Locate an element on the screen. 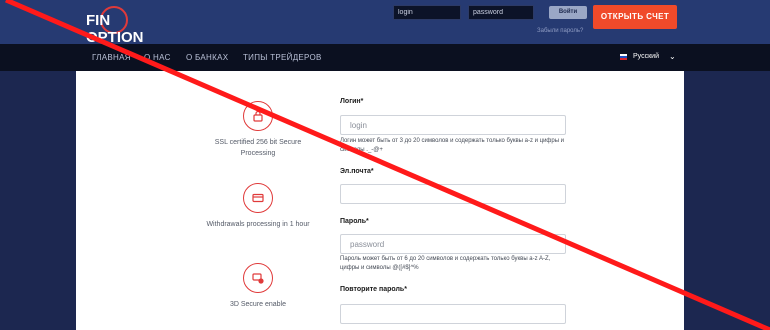 The width and height of the screenshot is (770, 330). login-label: Логин* is located at coordinates (352, 101).